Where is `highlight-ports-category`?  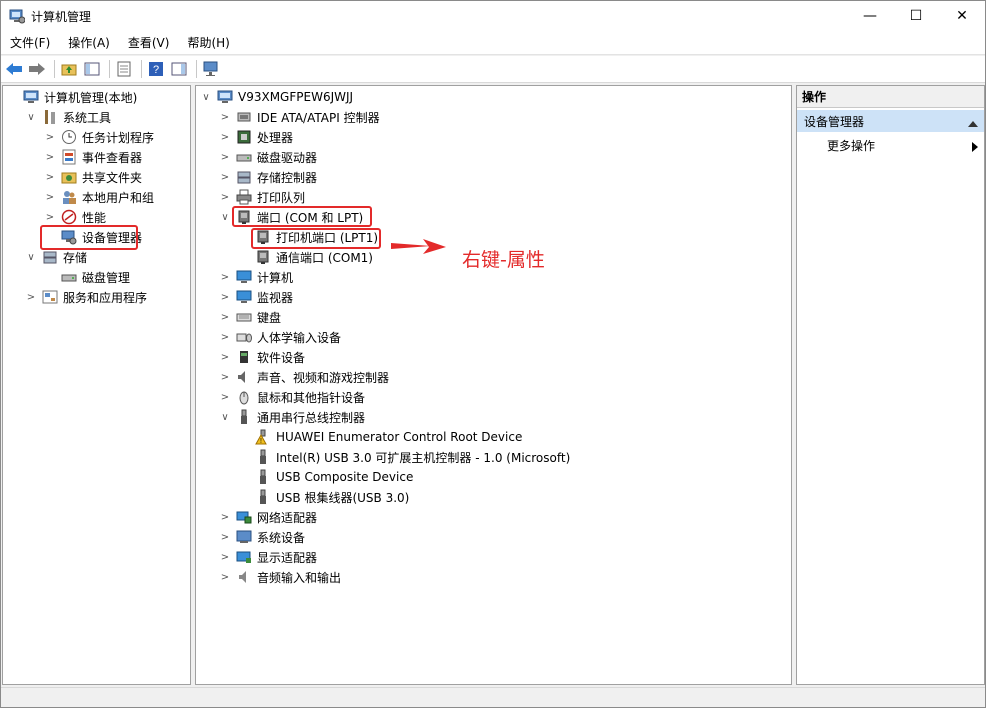 highlight-ports-category is located at coordinates (302, 216).